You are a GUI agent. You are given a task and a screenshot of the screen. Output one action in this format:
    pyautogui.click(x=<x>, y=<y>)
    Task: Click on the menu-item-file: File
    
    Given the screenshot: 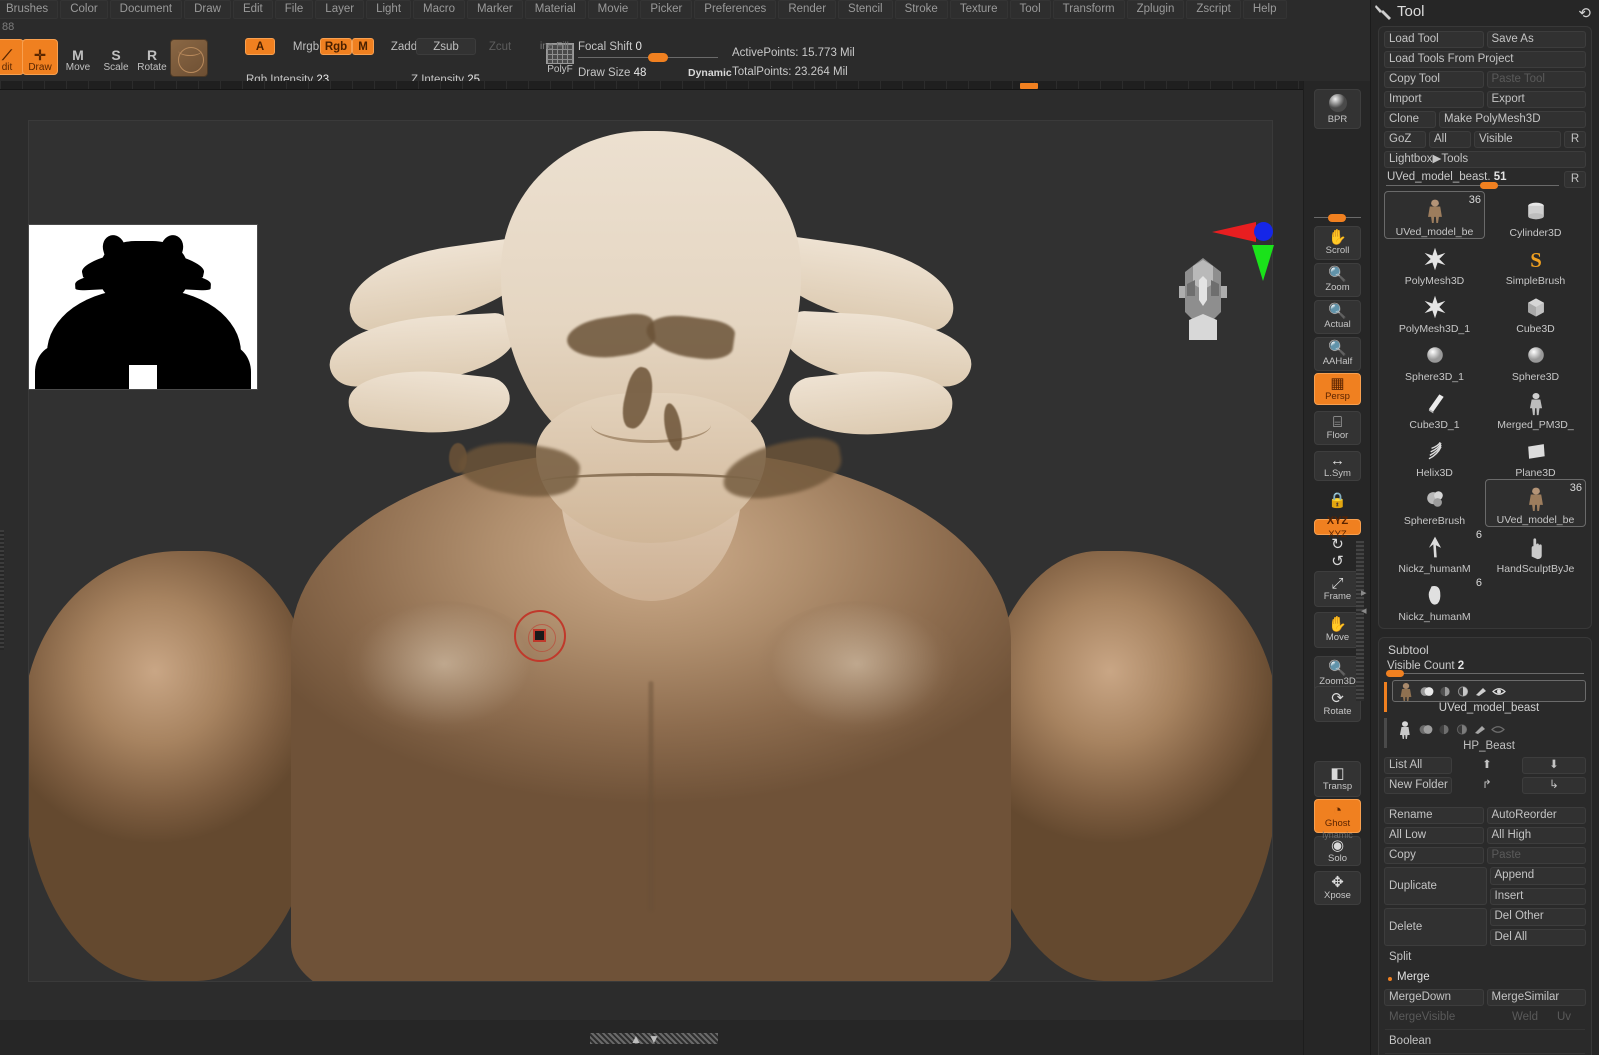 What is the action you would take?
    pyautogui.click(x=294, y=9)
    